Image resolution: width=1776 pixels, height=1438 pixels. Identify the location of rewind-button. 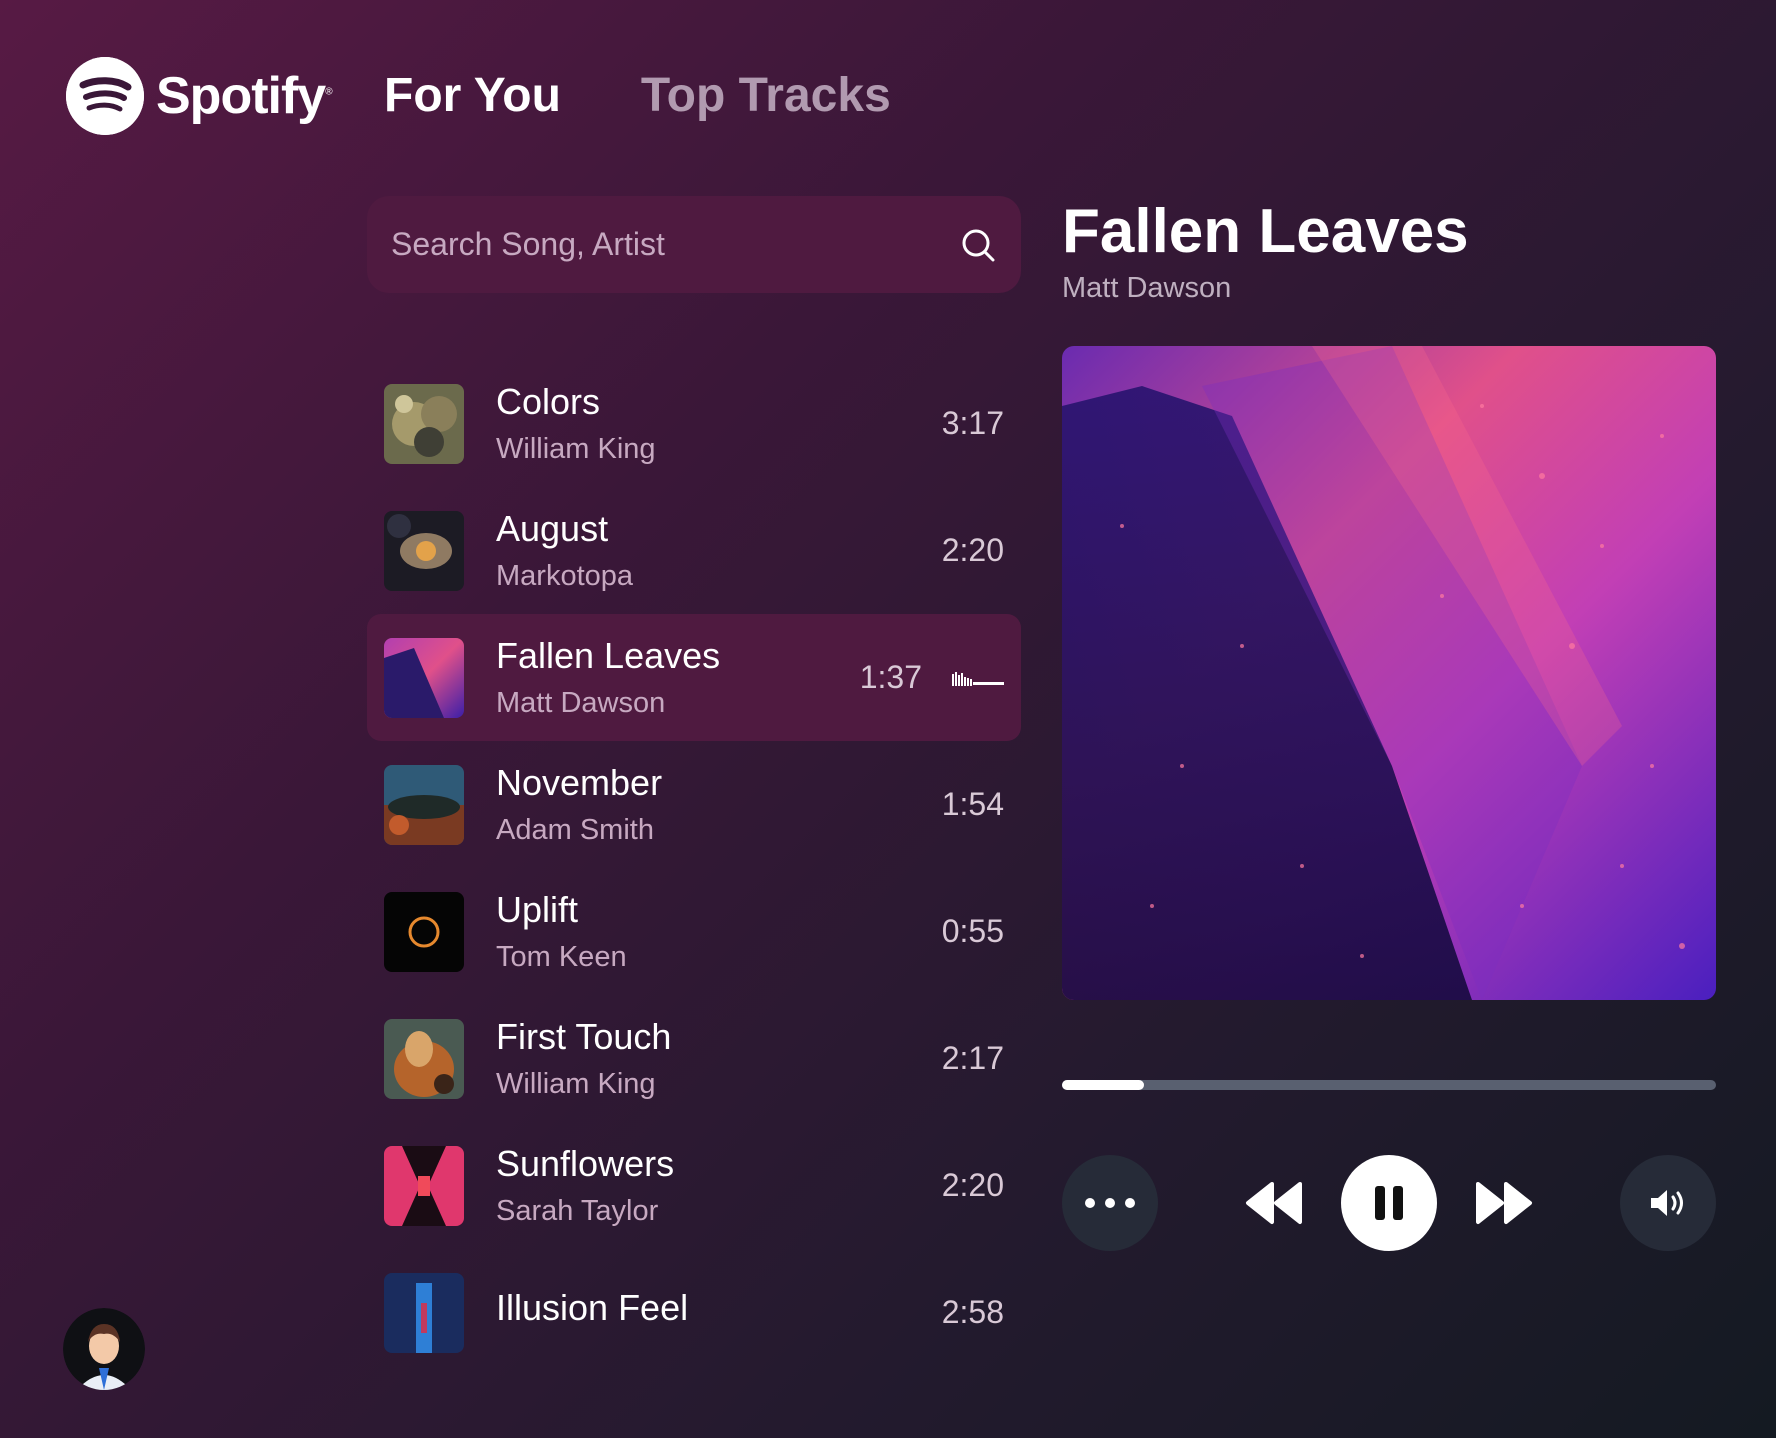
(1274, 1203).